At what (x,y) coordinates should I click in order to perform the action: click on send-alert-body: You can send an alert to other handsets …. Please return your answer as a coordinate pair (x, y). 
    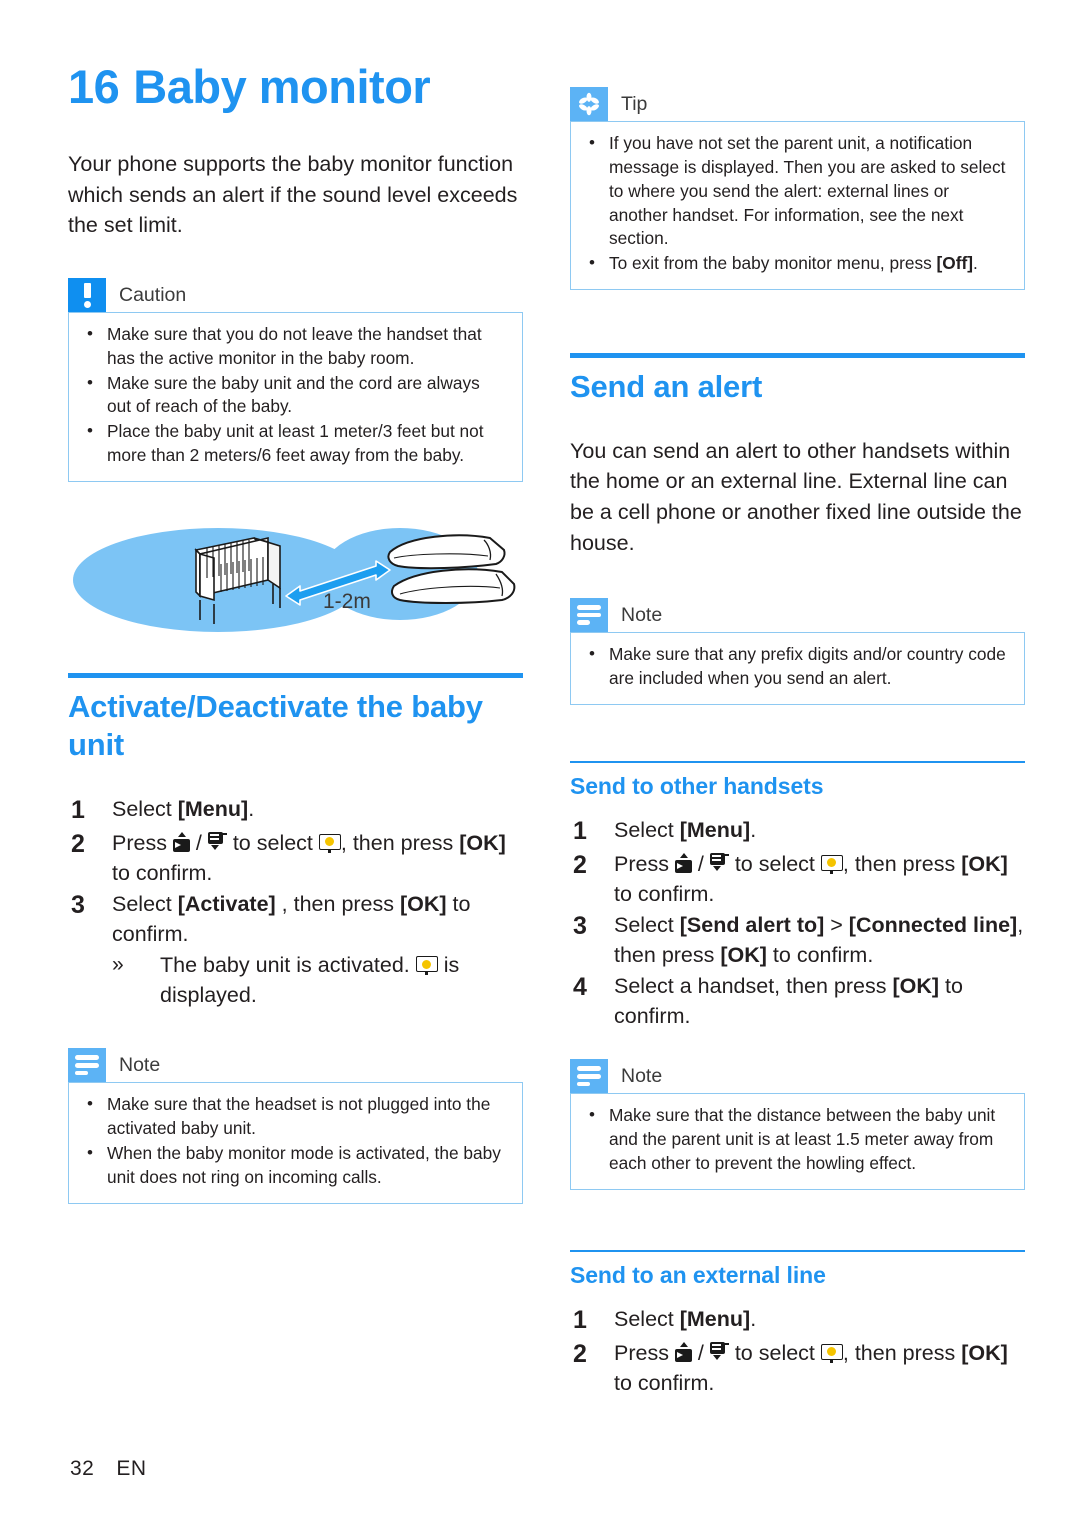
    Looking at the image, I should click on (796, 496).